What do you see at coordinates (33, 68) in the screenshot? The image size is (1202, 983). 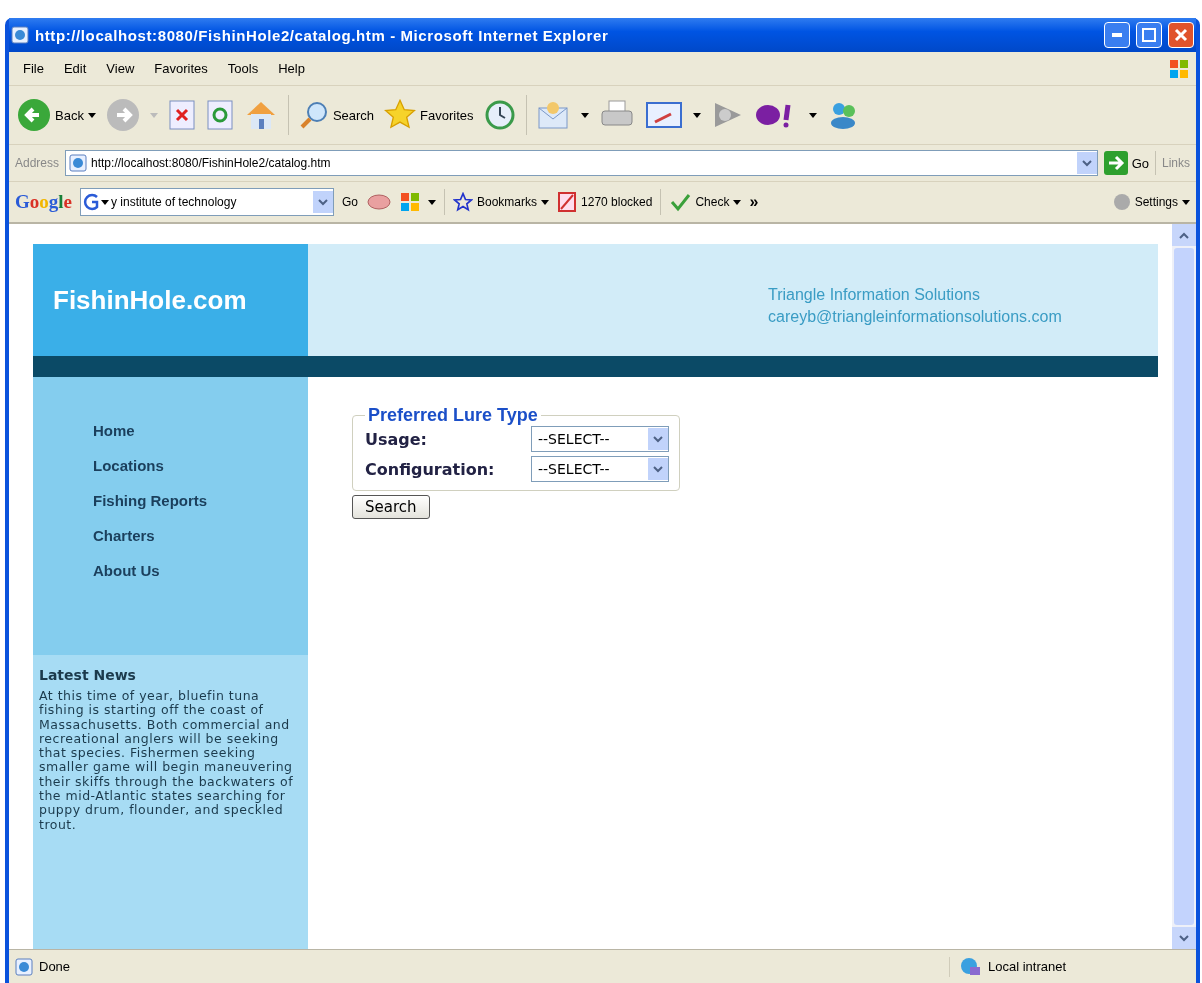 I see `menu-item: File` at bounding box center [33, 68].